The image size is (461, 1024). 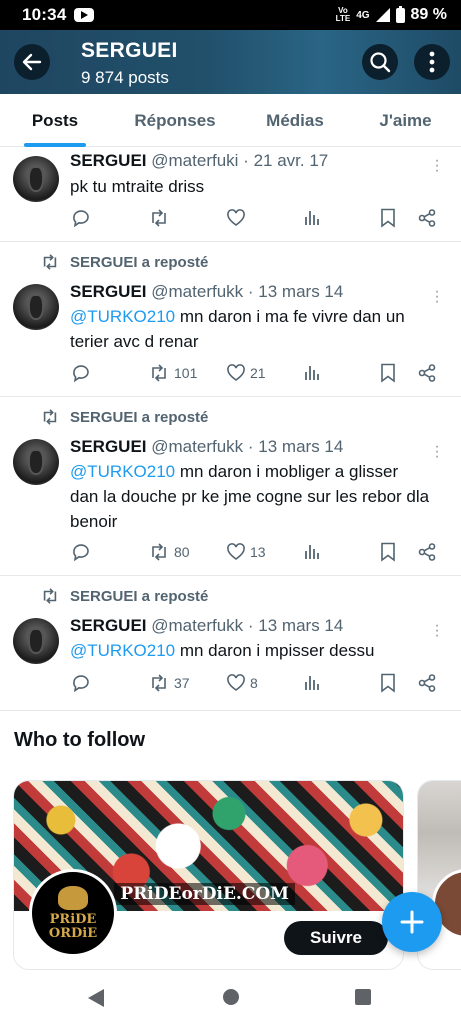 I want to click on profile-tabs: Posts Réponses Médias J'aime, so click(x=230, y=120).